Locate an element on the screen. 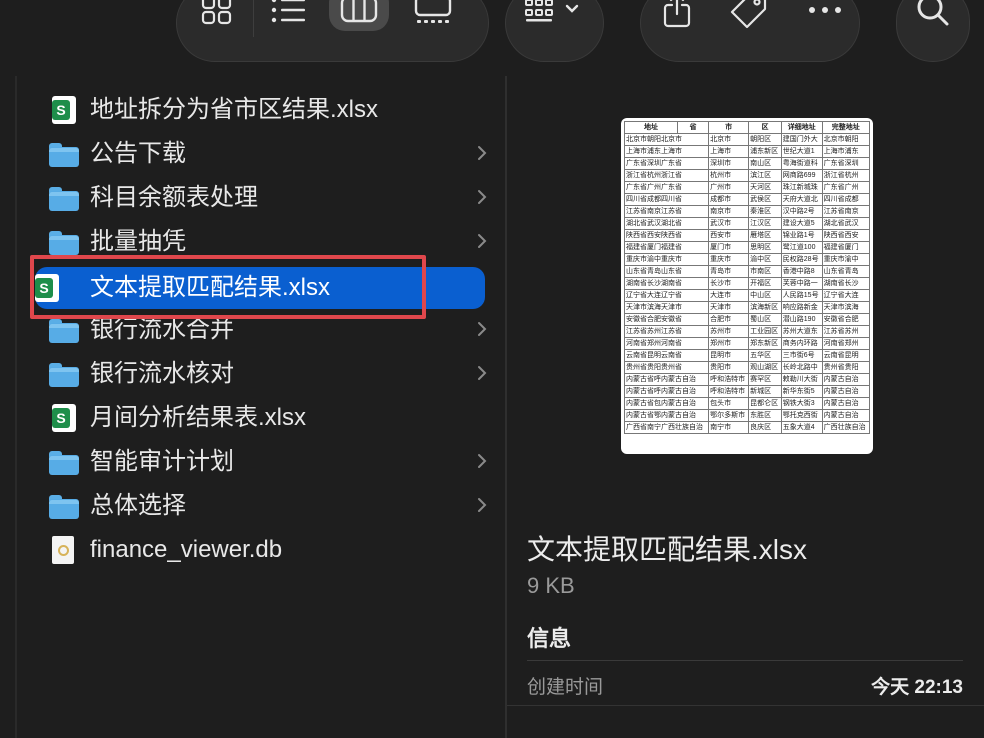 This screenshot has height=738, width=984. sheet-row: 山东省青岛山东省 青岛市 市南区 香港中路8 山东省青岛 is located at coordinates (747, 271).